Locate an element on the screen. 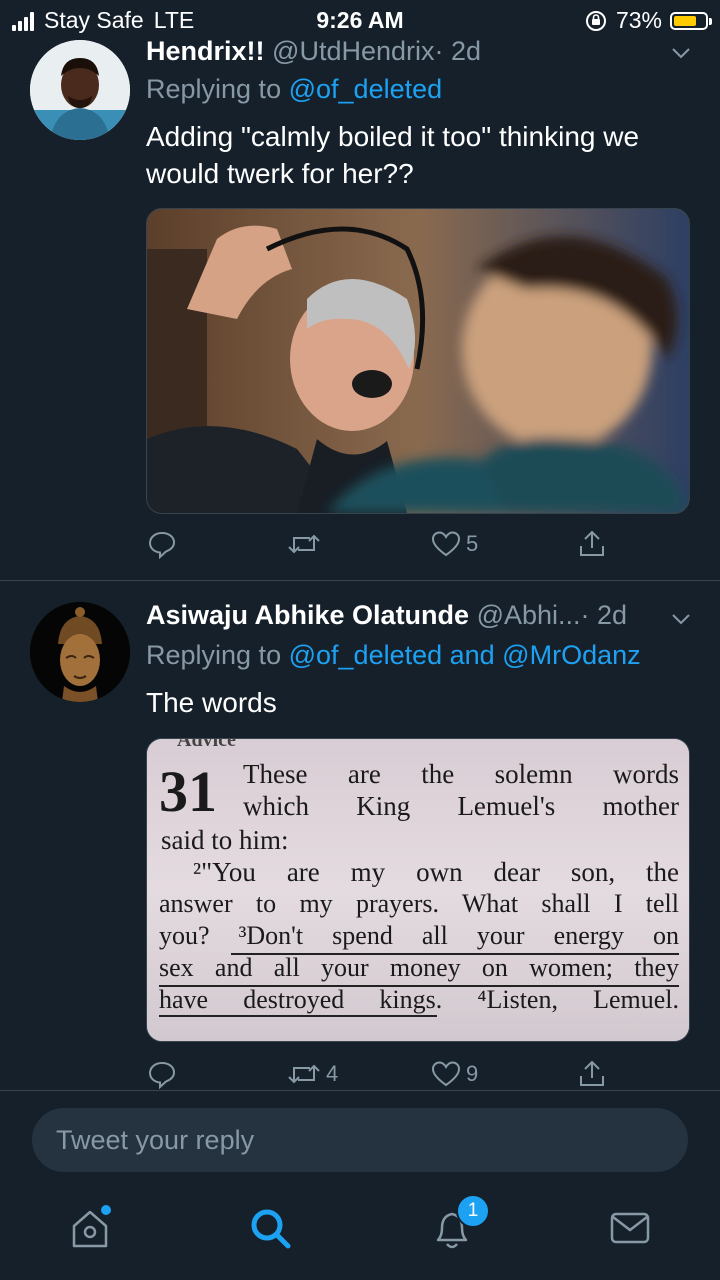 The image size is (720, 1280). home-icon is located at coordinates (91, 1226).